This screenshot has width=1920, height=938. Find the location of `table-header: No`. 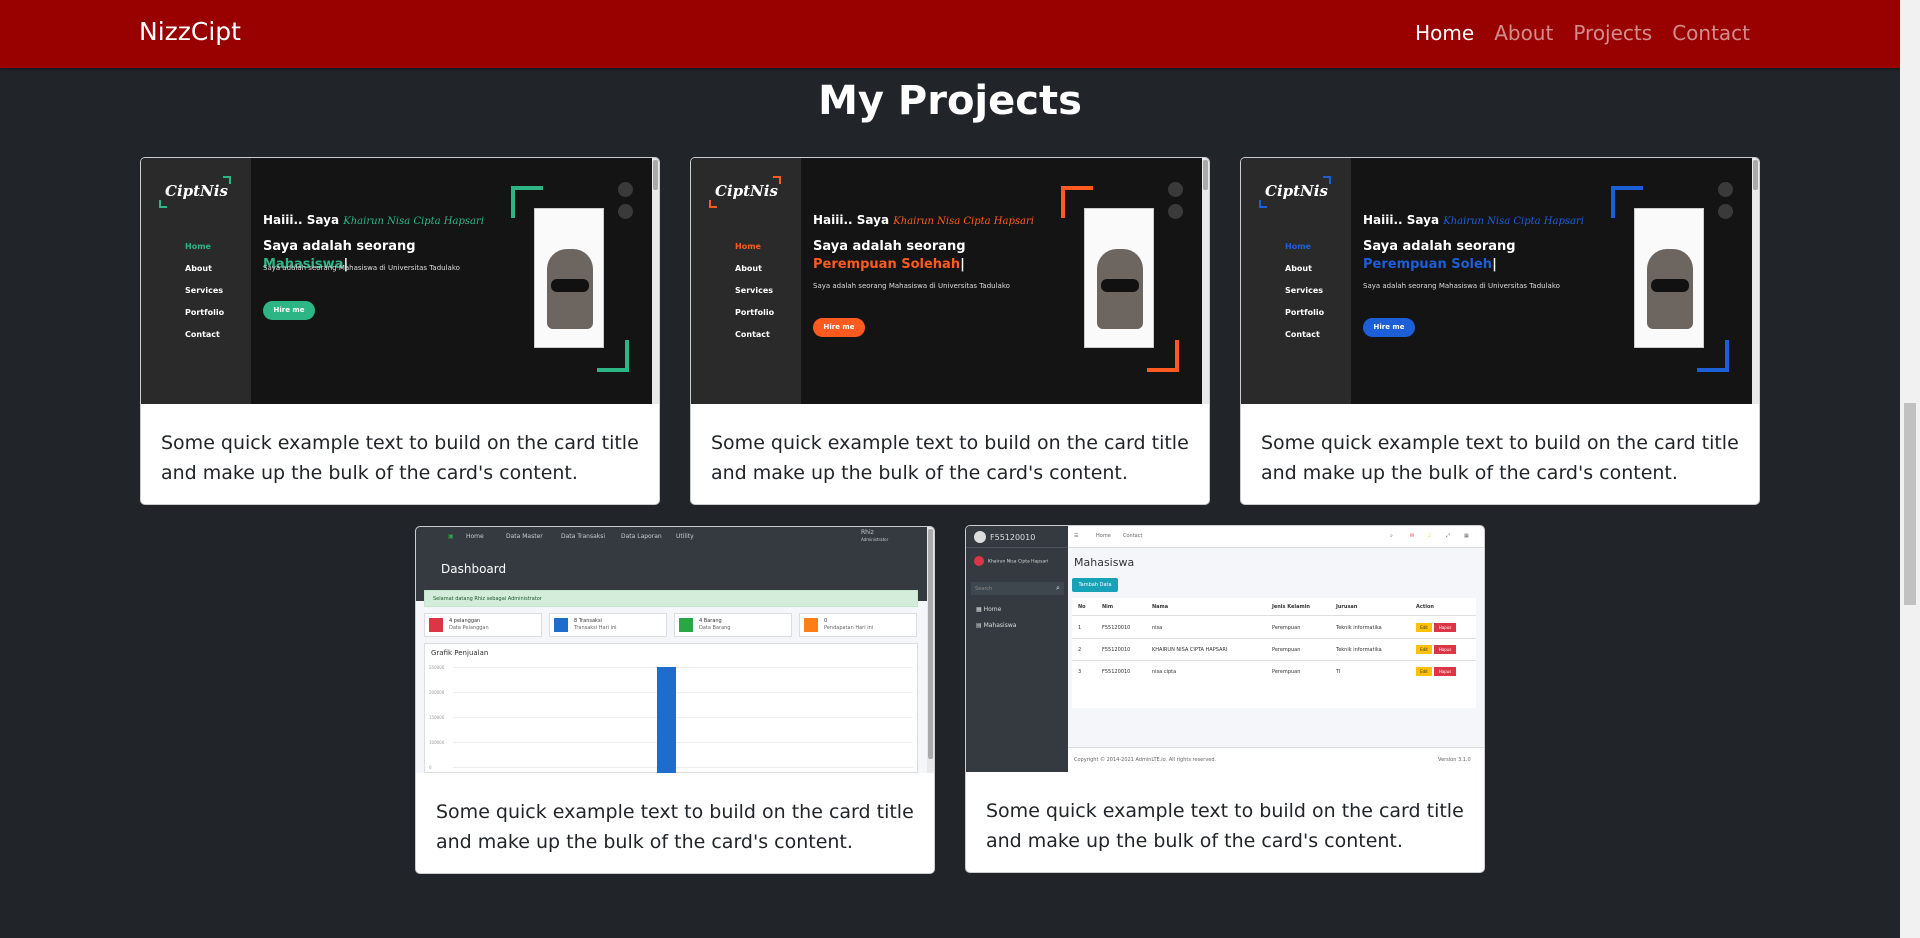

table-header: No is located at coordinates (1082, 607).